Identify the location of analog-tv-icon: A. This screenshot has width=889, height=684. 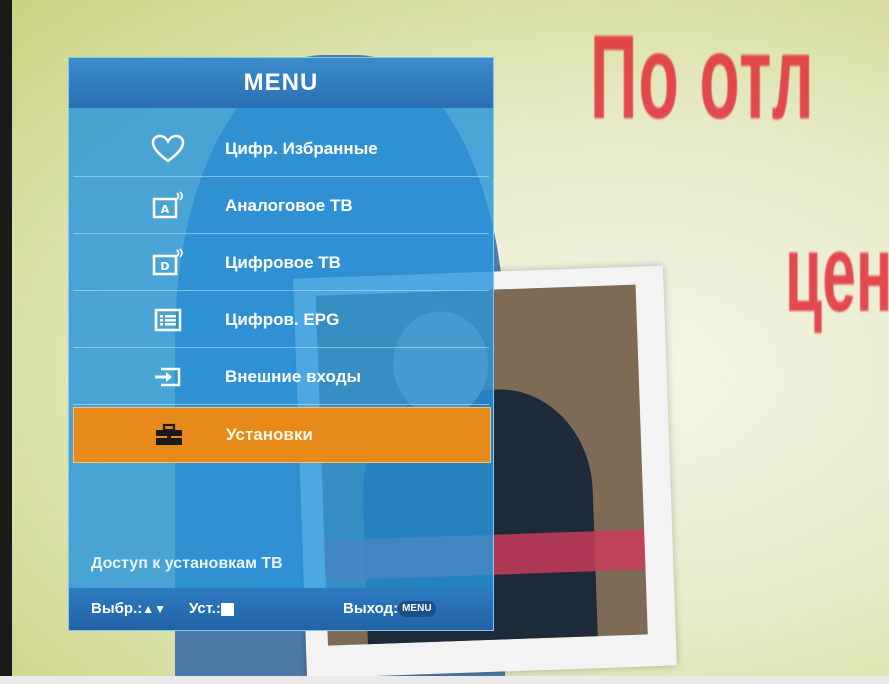
(168, 206).